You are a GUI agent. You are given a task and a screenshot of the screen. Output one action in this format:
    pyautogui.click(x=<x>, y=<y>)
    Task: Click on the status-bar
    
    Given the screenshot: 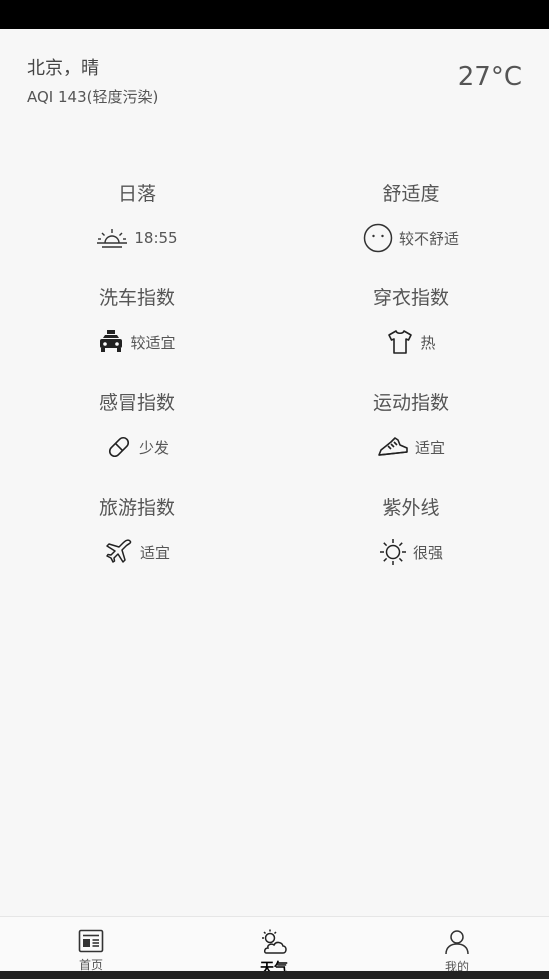 What is the action you would take?
    pyautogui.click(x=274, y=14)
    